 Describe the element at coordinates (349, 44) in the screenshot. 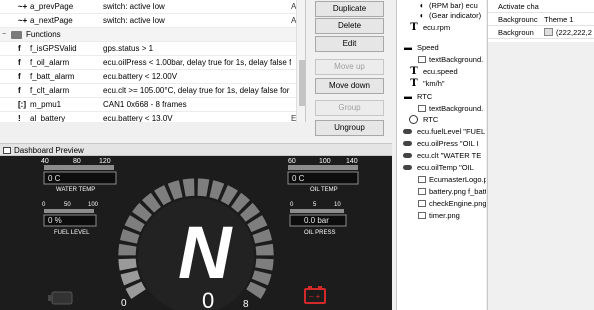

I see `edit-button: Edit` at that location.